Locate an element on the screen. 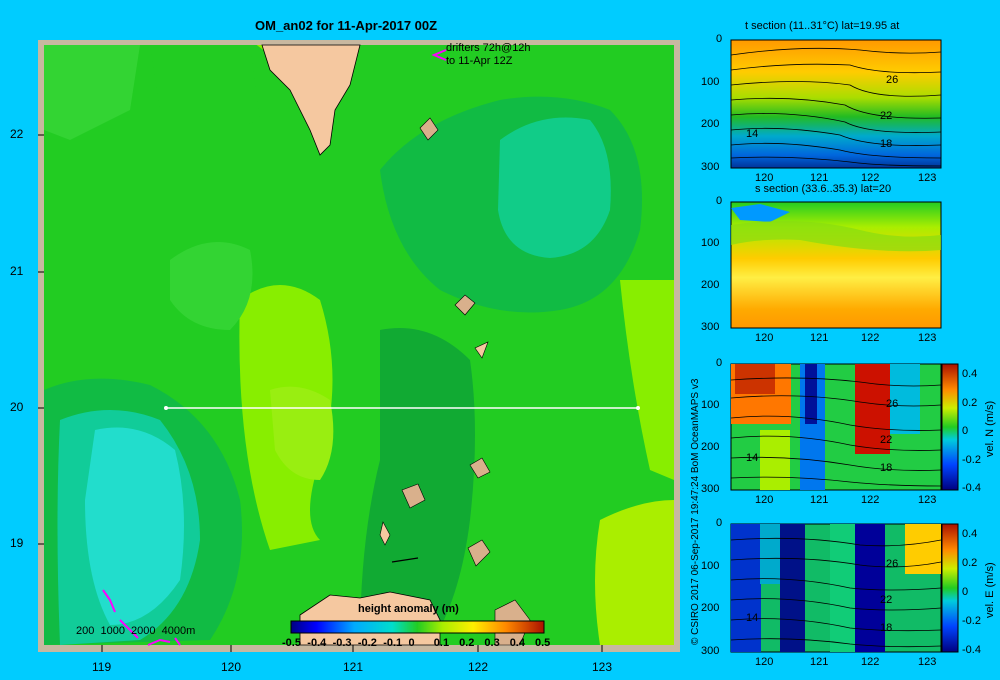  vel-n-panel is located at coordinates (844, 427).